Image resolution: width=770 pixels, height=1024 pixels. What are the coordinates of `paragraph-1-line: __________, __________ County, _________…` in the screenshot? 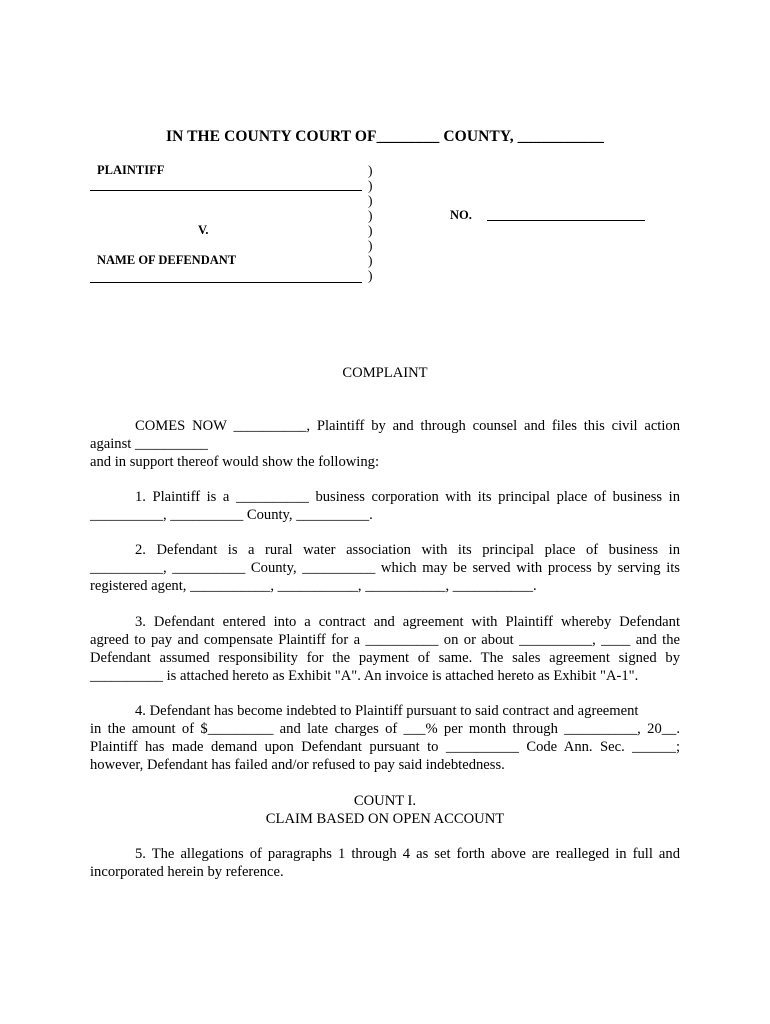 It's located at (231, 515).